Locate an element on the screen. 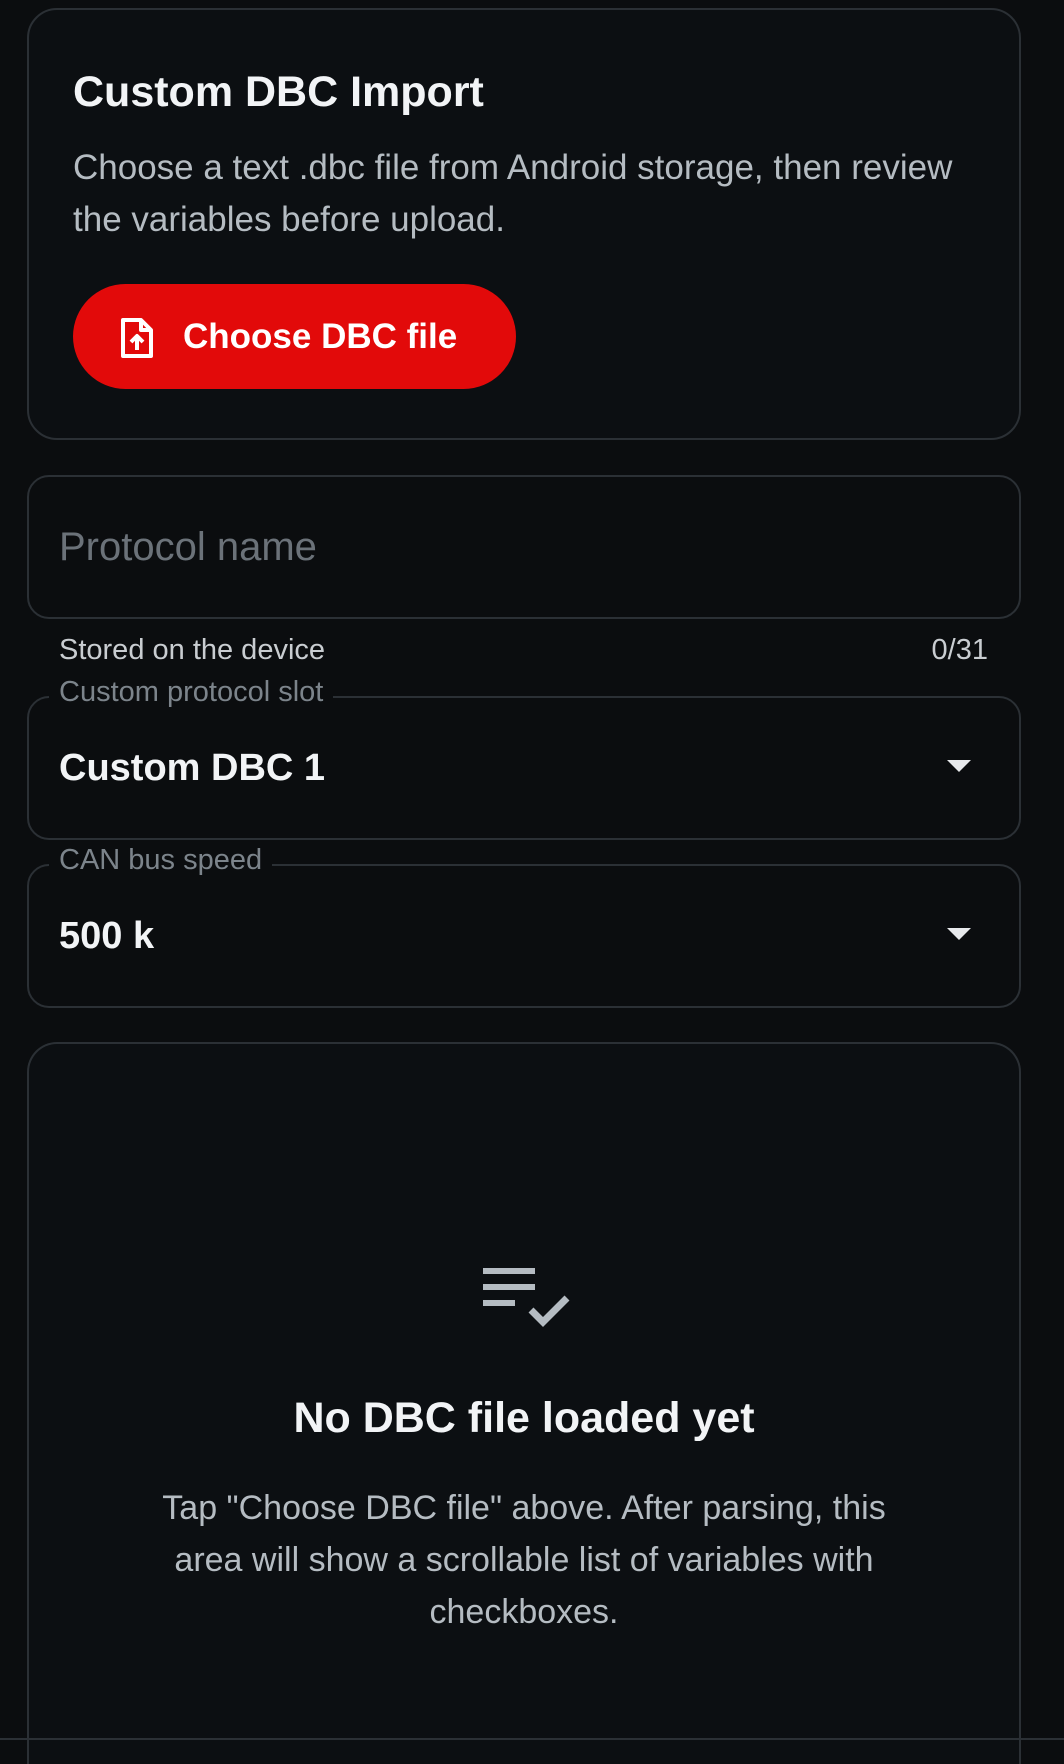 The image size is (1064, 1764). protocol-name-helper: Stored on the device is located at coordinates (192, 650).